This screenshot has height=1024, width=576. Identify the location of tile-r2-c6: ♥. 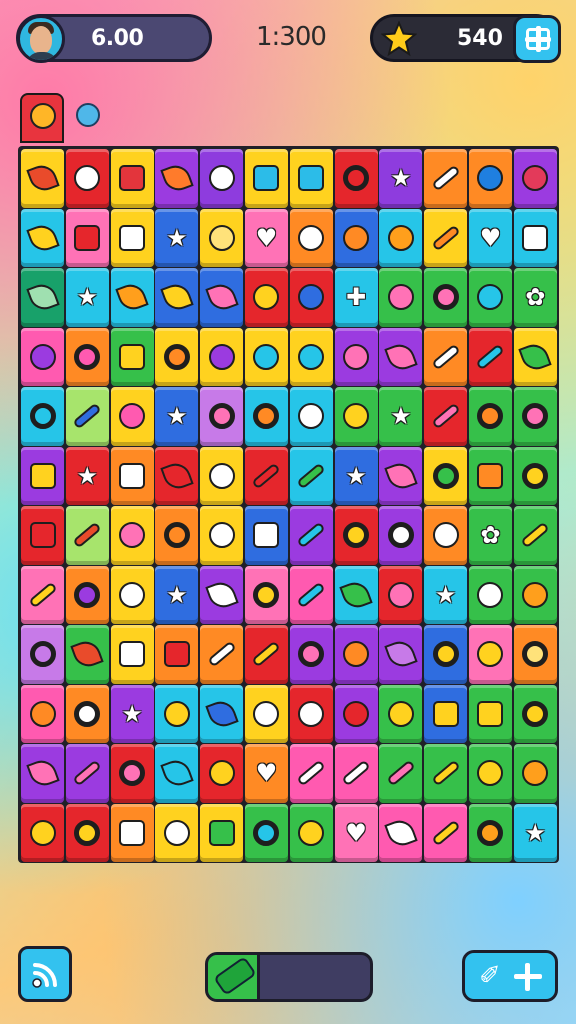
(266, 237).